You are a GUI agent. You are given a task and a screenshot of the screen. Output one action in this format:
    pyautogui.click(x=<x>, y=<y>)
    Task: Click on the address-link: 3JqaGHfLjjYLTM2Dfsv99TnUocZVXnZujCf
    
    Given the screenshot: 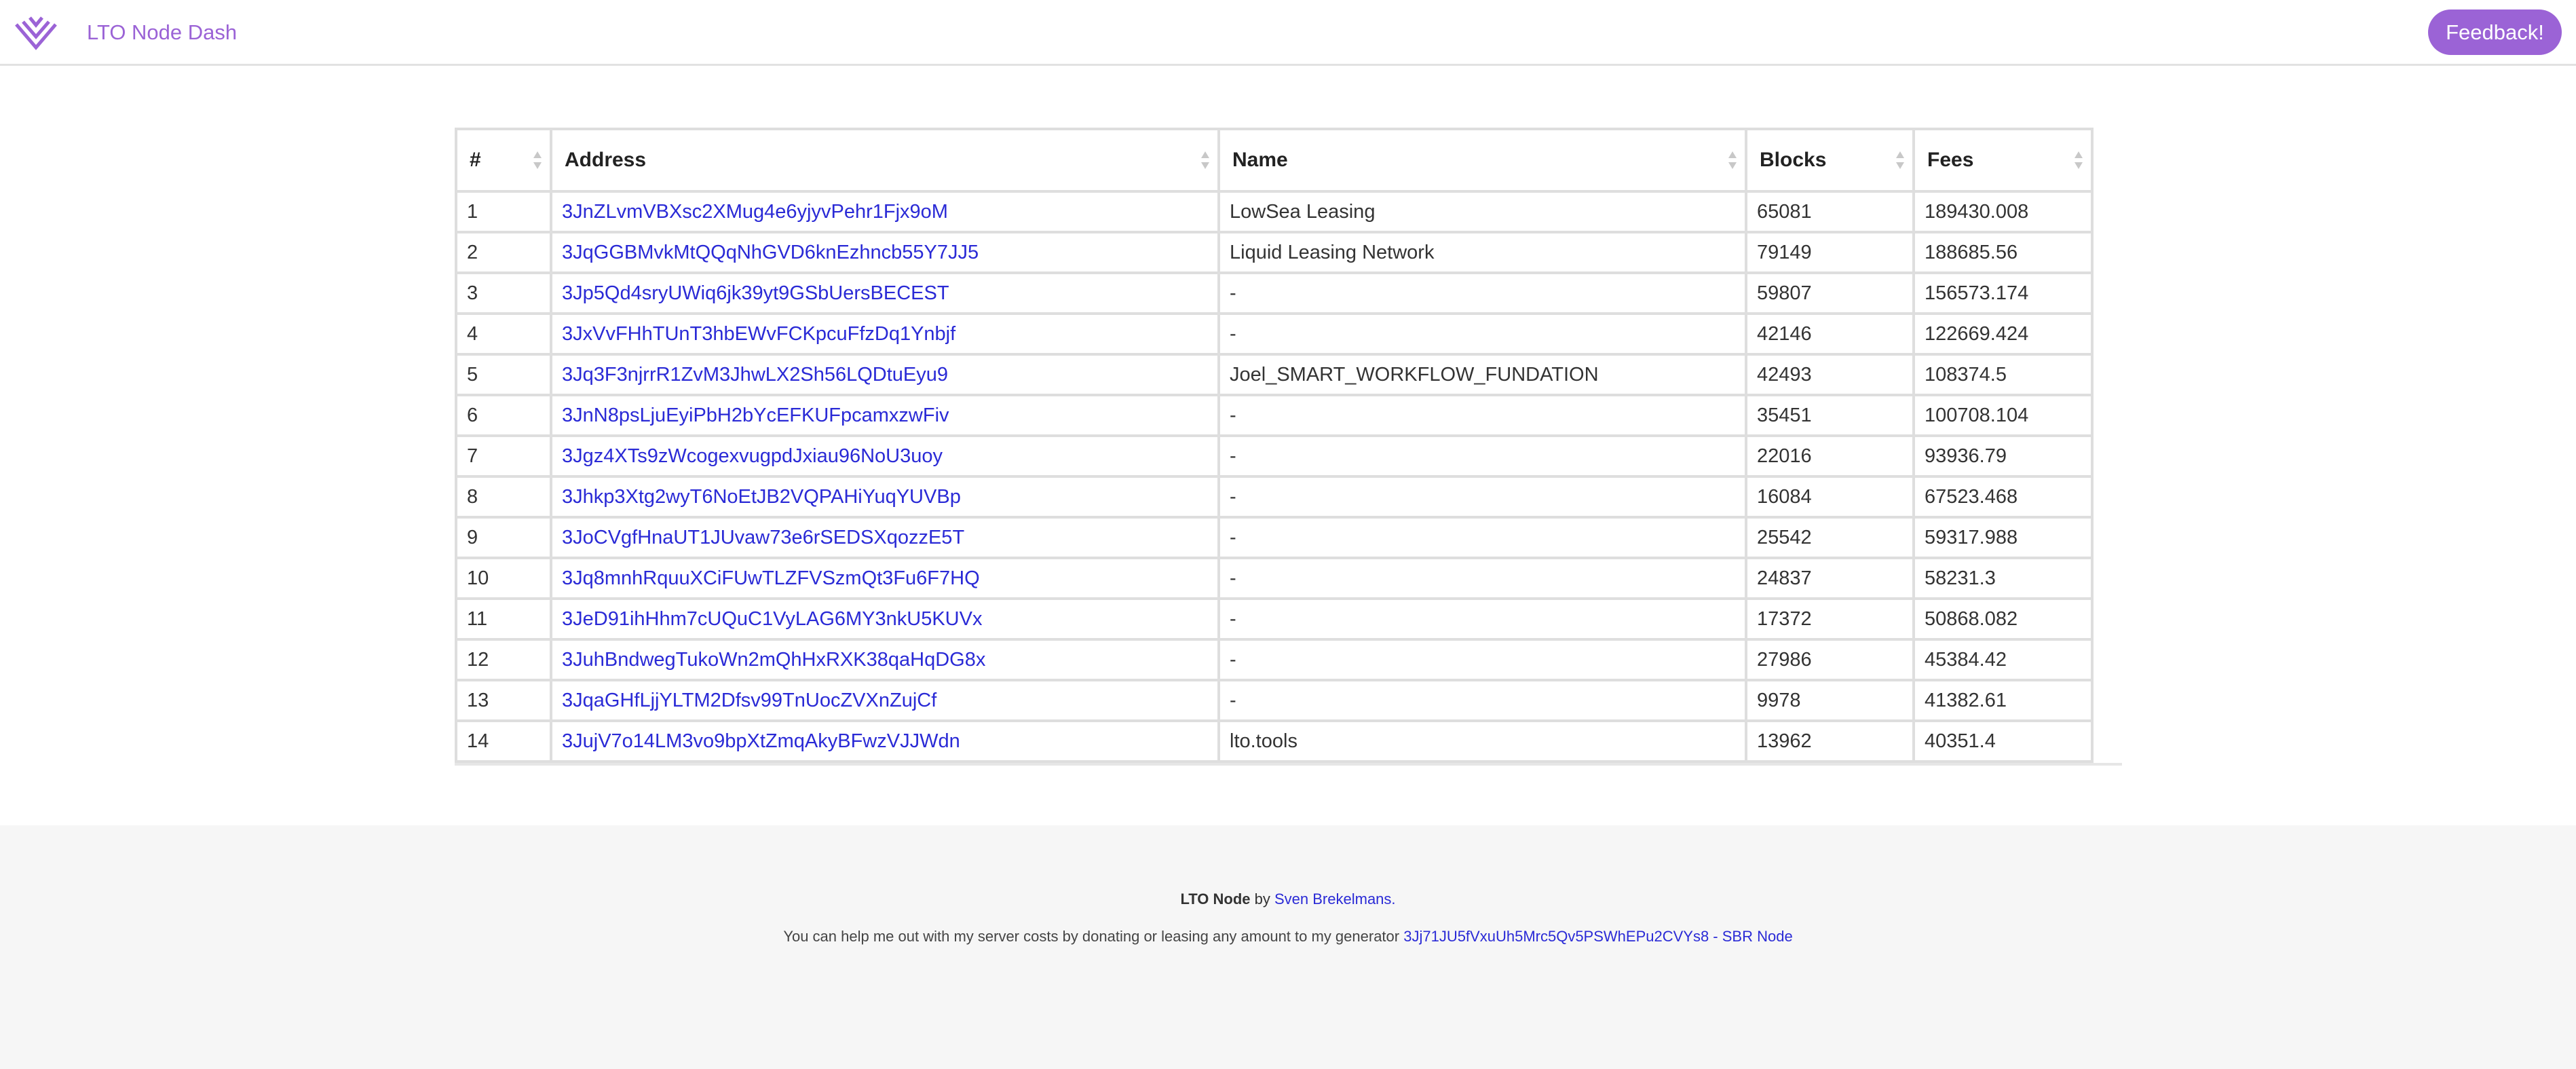 What is the action you would take?
    pyautogui.click(x=749, y=701)
    